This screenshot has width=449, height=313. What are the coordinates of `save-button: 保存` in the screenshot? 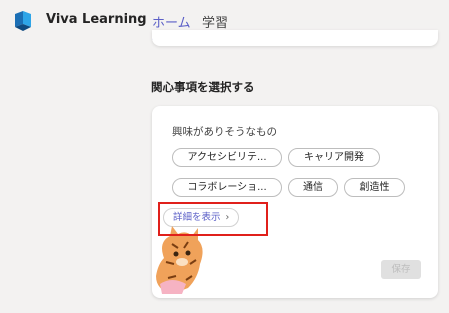 It's located at (401, 269).